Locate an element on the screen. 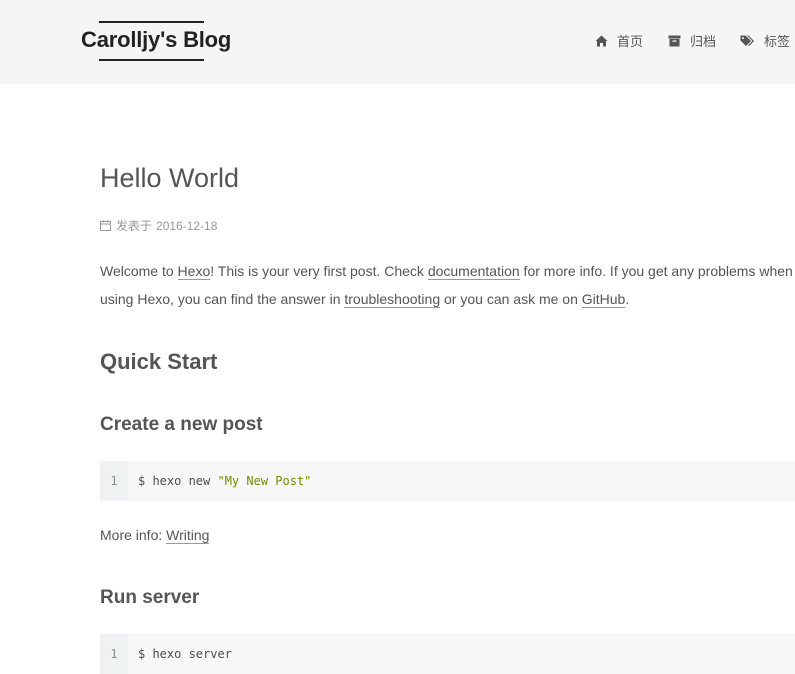 The image size is (795, 674). archive-icon is located at coordinates (674, 40).